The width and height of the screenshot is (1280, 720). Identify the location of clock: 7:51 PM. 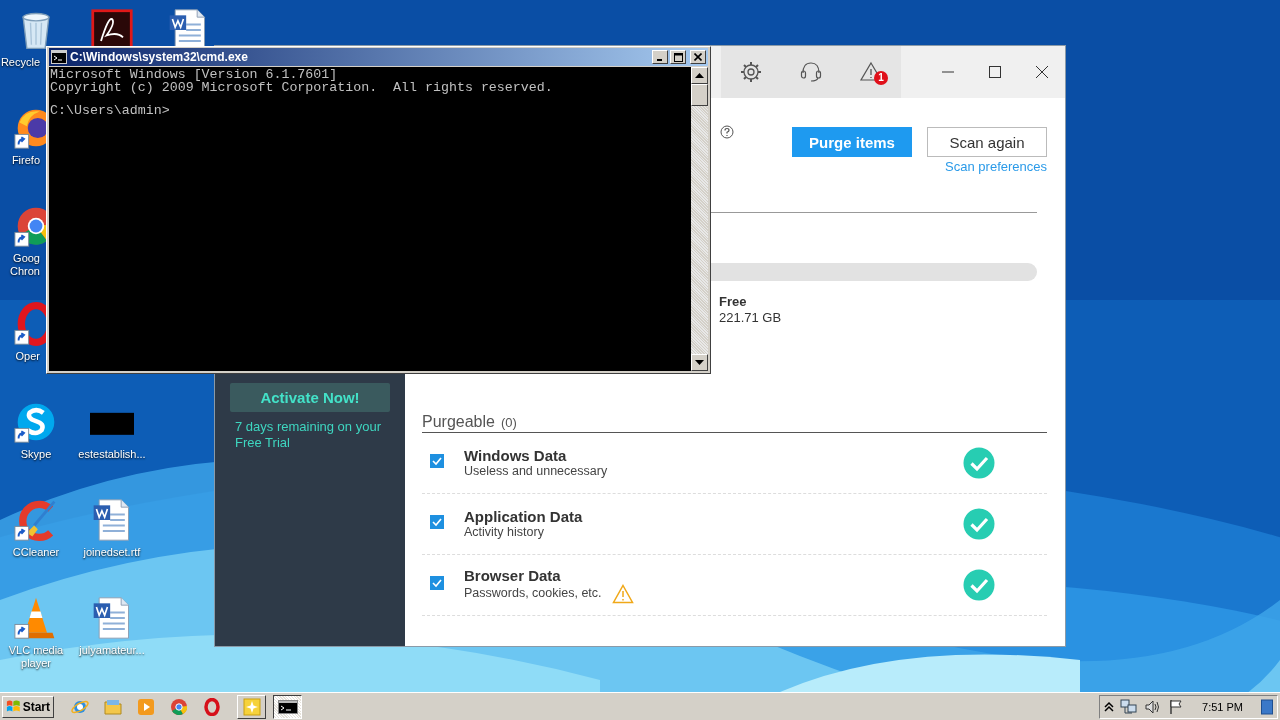
(1222, 706).